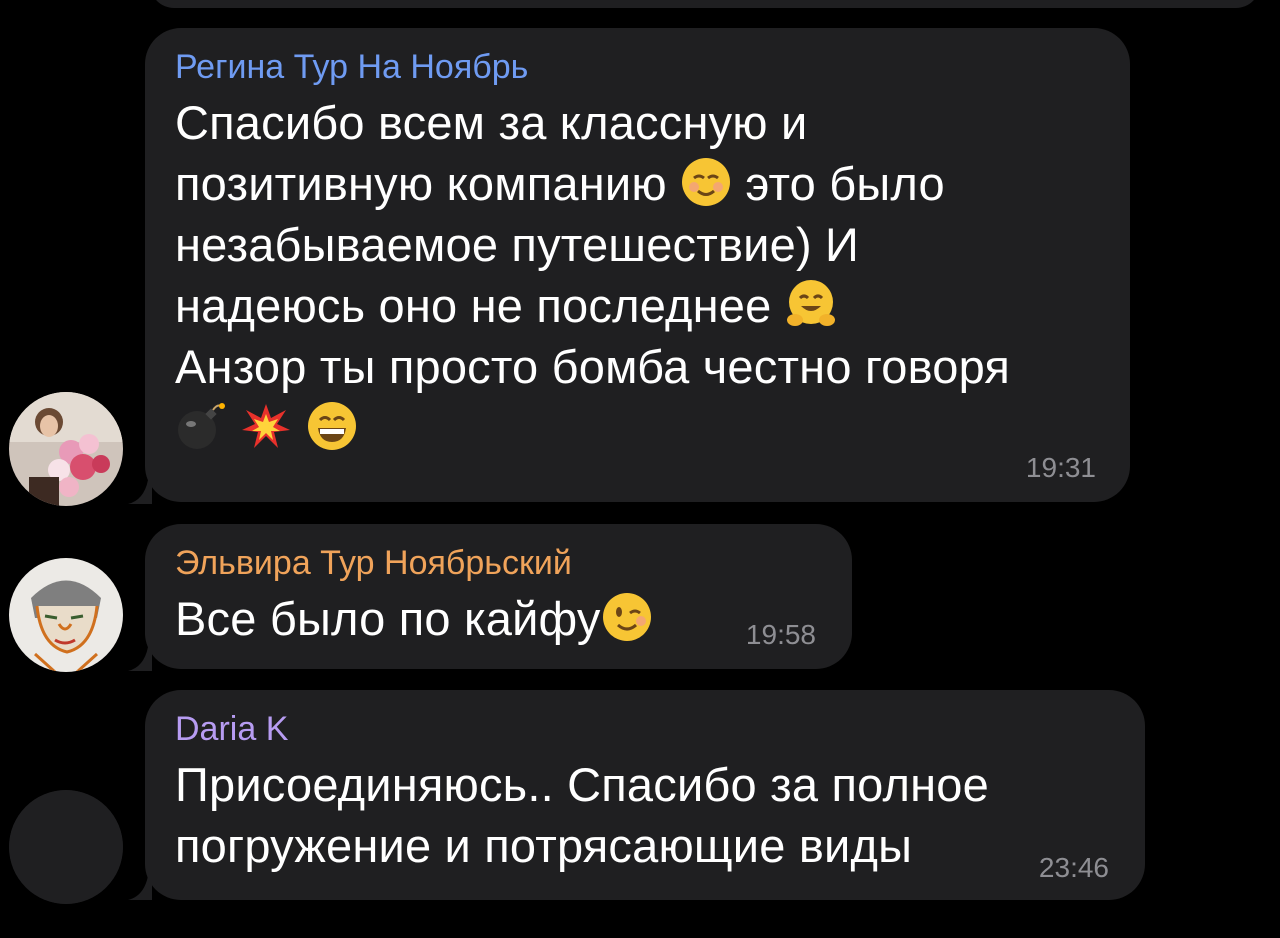  Describe the element at coordinates (706, 182) in the screenshot. I see `smiling-relieved-emoji-icon` at that location.